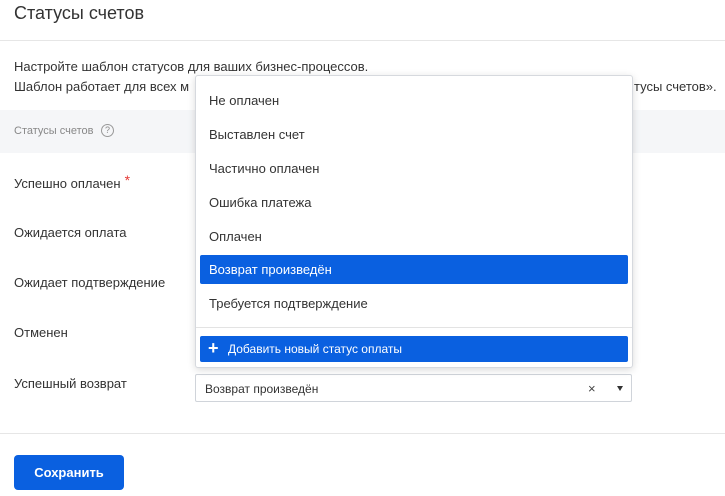  Describe the element at coordinates (413, 388) in the screenshot. I see `refund-status-select: Возврат произведён ×` at that location.